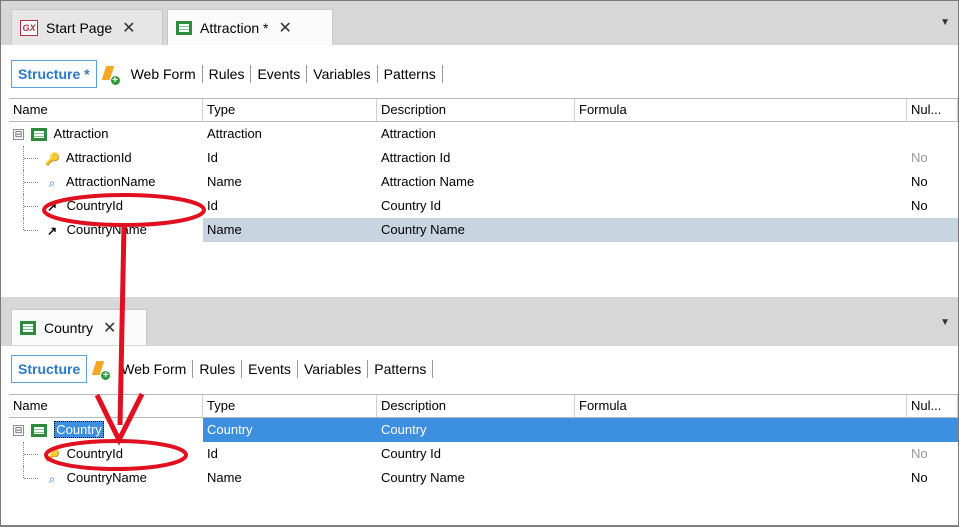 Image resolution: width=959 pixels, height=527 pixels. What do you see at coordinates (69, 327) in the screenshot?
I see `tab-label: Country` at bounding box center [69, 327].